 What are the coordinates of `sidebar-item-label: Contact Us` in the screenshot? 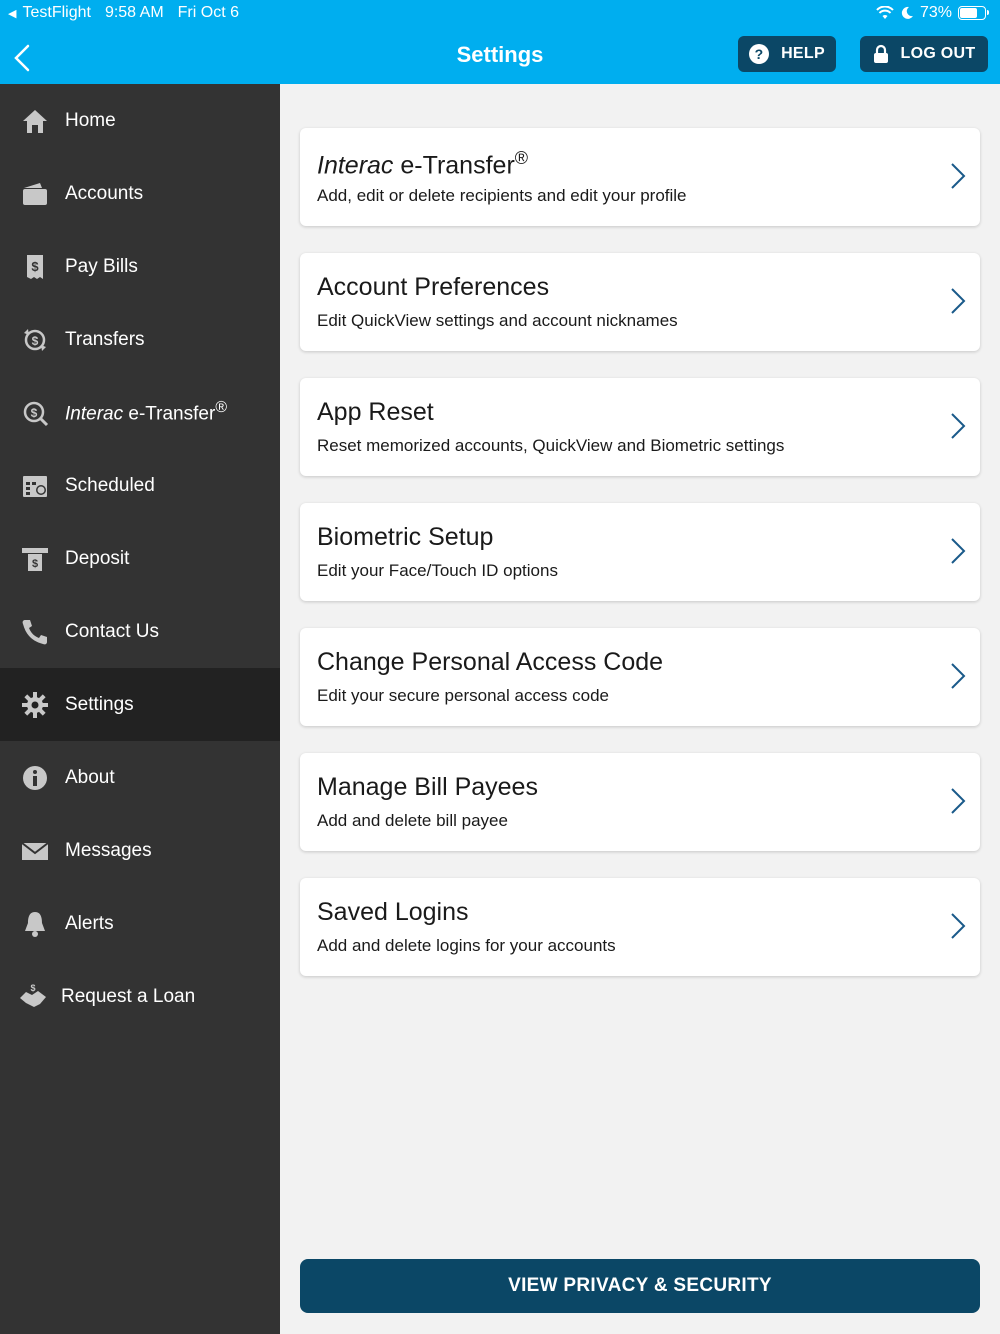 It's located at (112, 631).